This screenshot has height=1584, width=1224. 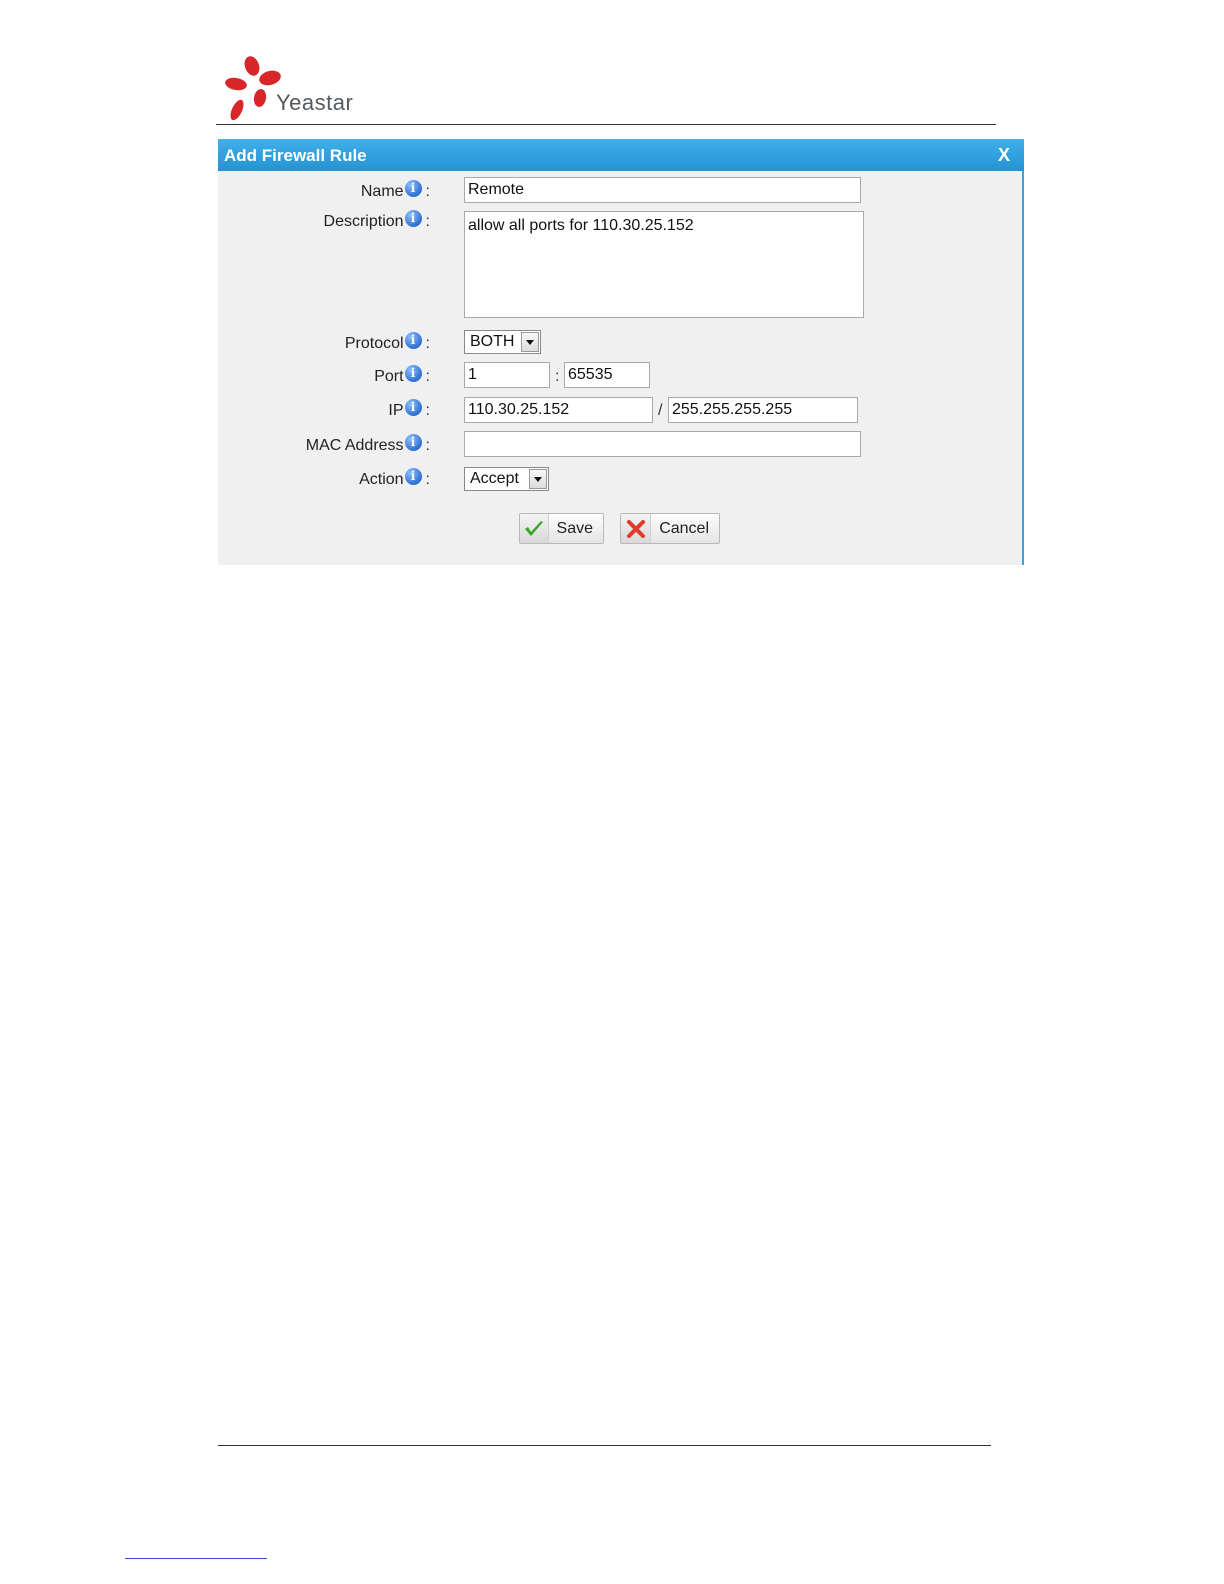 I want to click on port-label: Port, so click(x=389, y=376).